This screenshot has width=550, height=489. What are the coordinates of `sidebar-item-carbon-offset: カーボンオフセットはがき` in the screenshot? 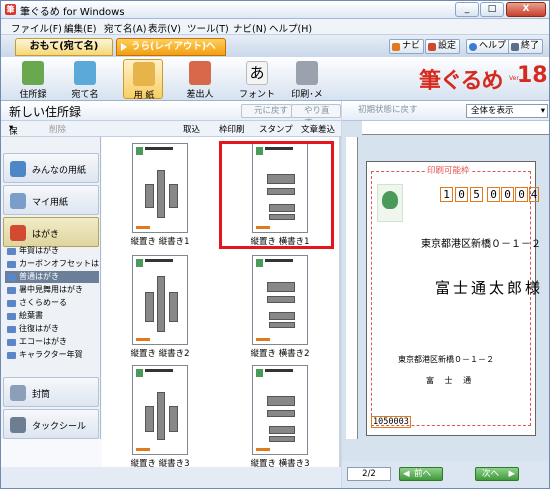 It's located at (52, 264).